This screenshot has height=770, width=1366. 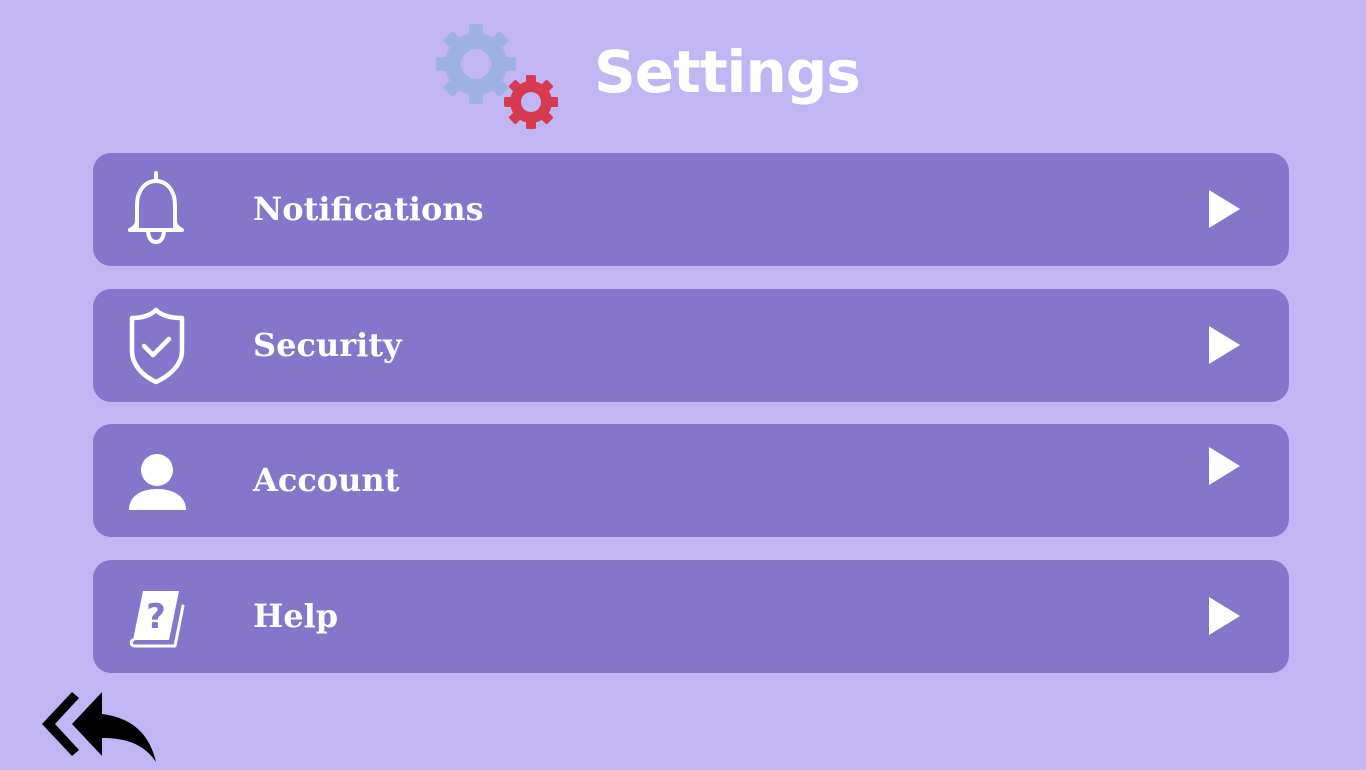 I want to click on gears-icon, so click(x=497, y=76).